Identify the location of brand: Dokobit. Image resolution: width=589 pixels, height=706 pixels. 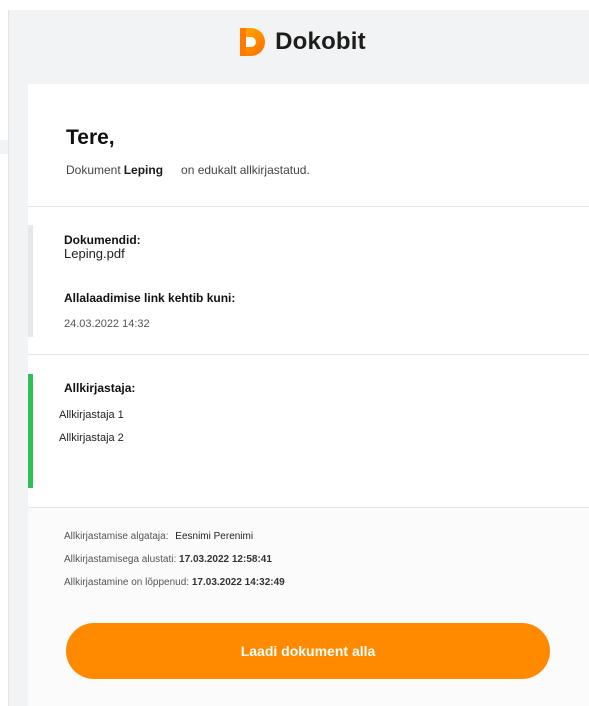
(302, 42).